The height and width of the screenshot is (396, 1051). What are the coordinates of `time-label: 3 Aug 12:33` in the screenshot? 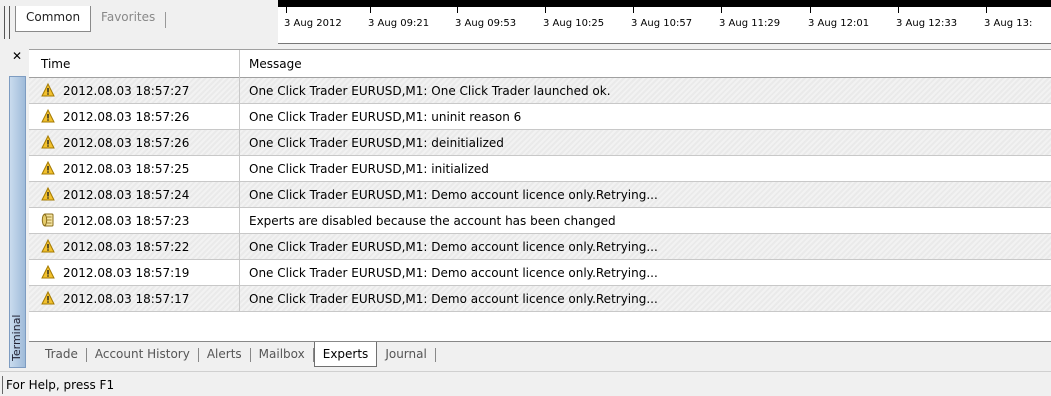 It's located at (927, 23).